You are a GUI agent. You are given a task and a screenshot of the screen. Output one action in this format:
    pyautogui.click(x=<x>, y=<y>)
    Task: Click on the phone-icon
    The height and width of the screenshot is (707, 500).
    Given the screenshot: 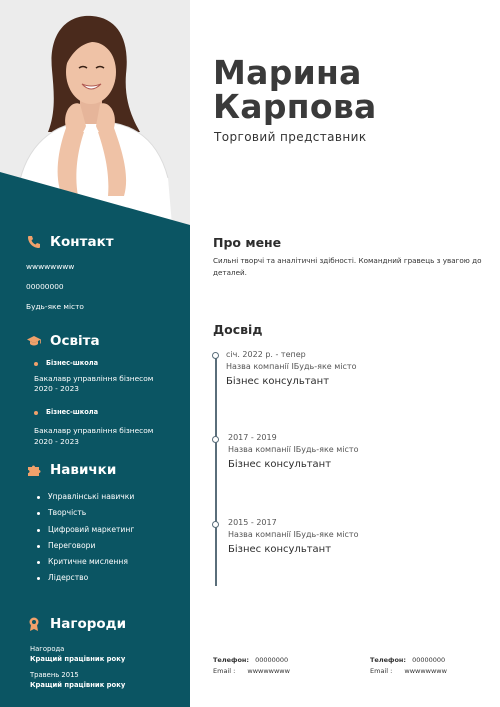 What is the action you would take?
    pyautogui.click(x=34, y=242)
    